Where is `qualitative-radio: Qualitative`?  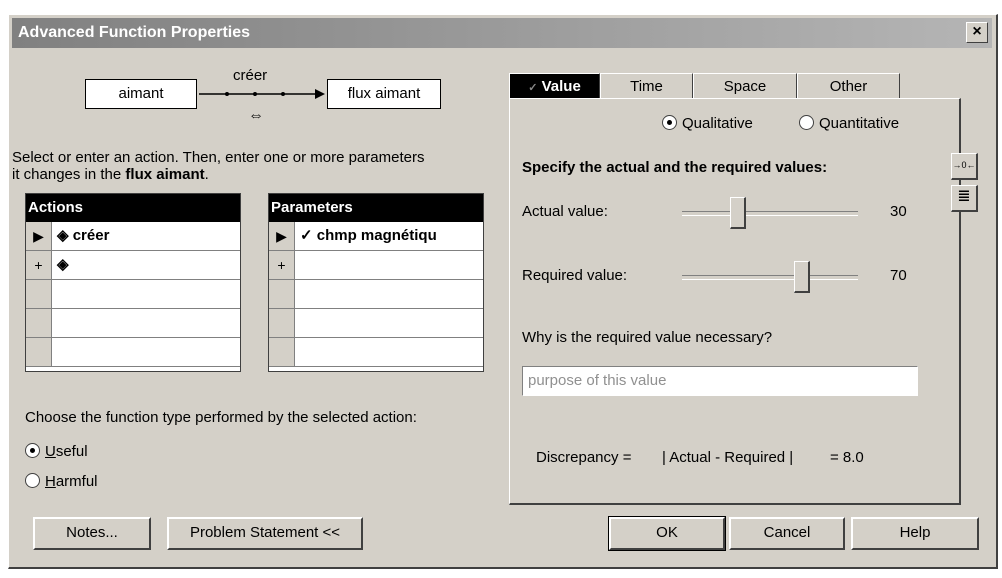 qualitative-radio: Qualitative is located at coordinates (707, 123).